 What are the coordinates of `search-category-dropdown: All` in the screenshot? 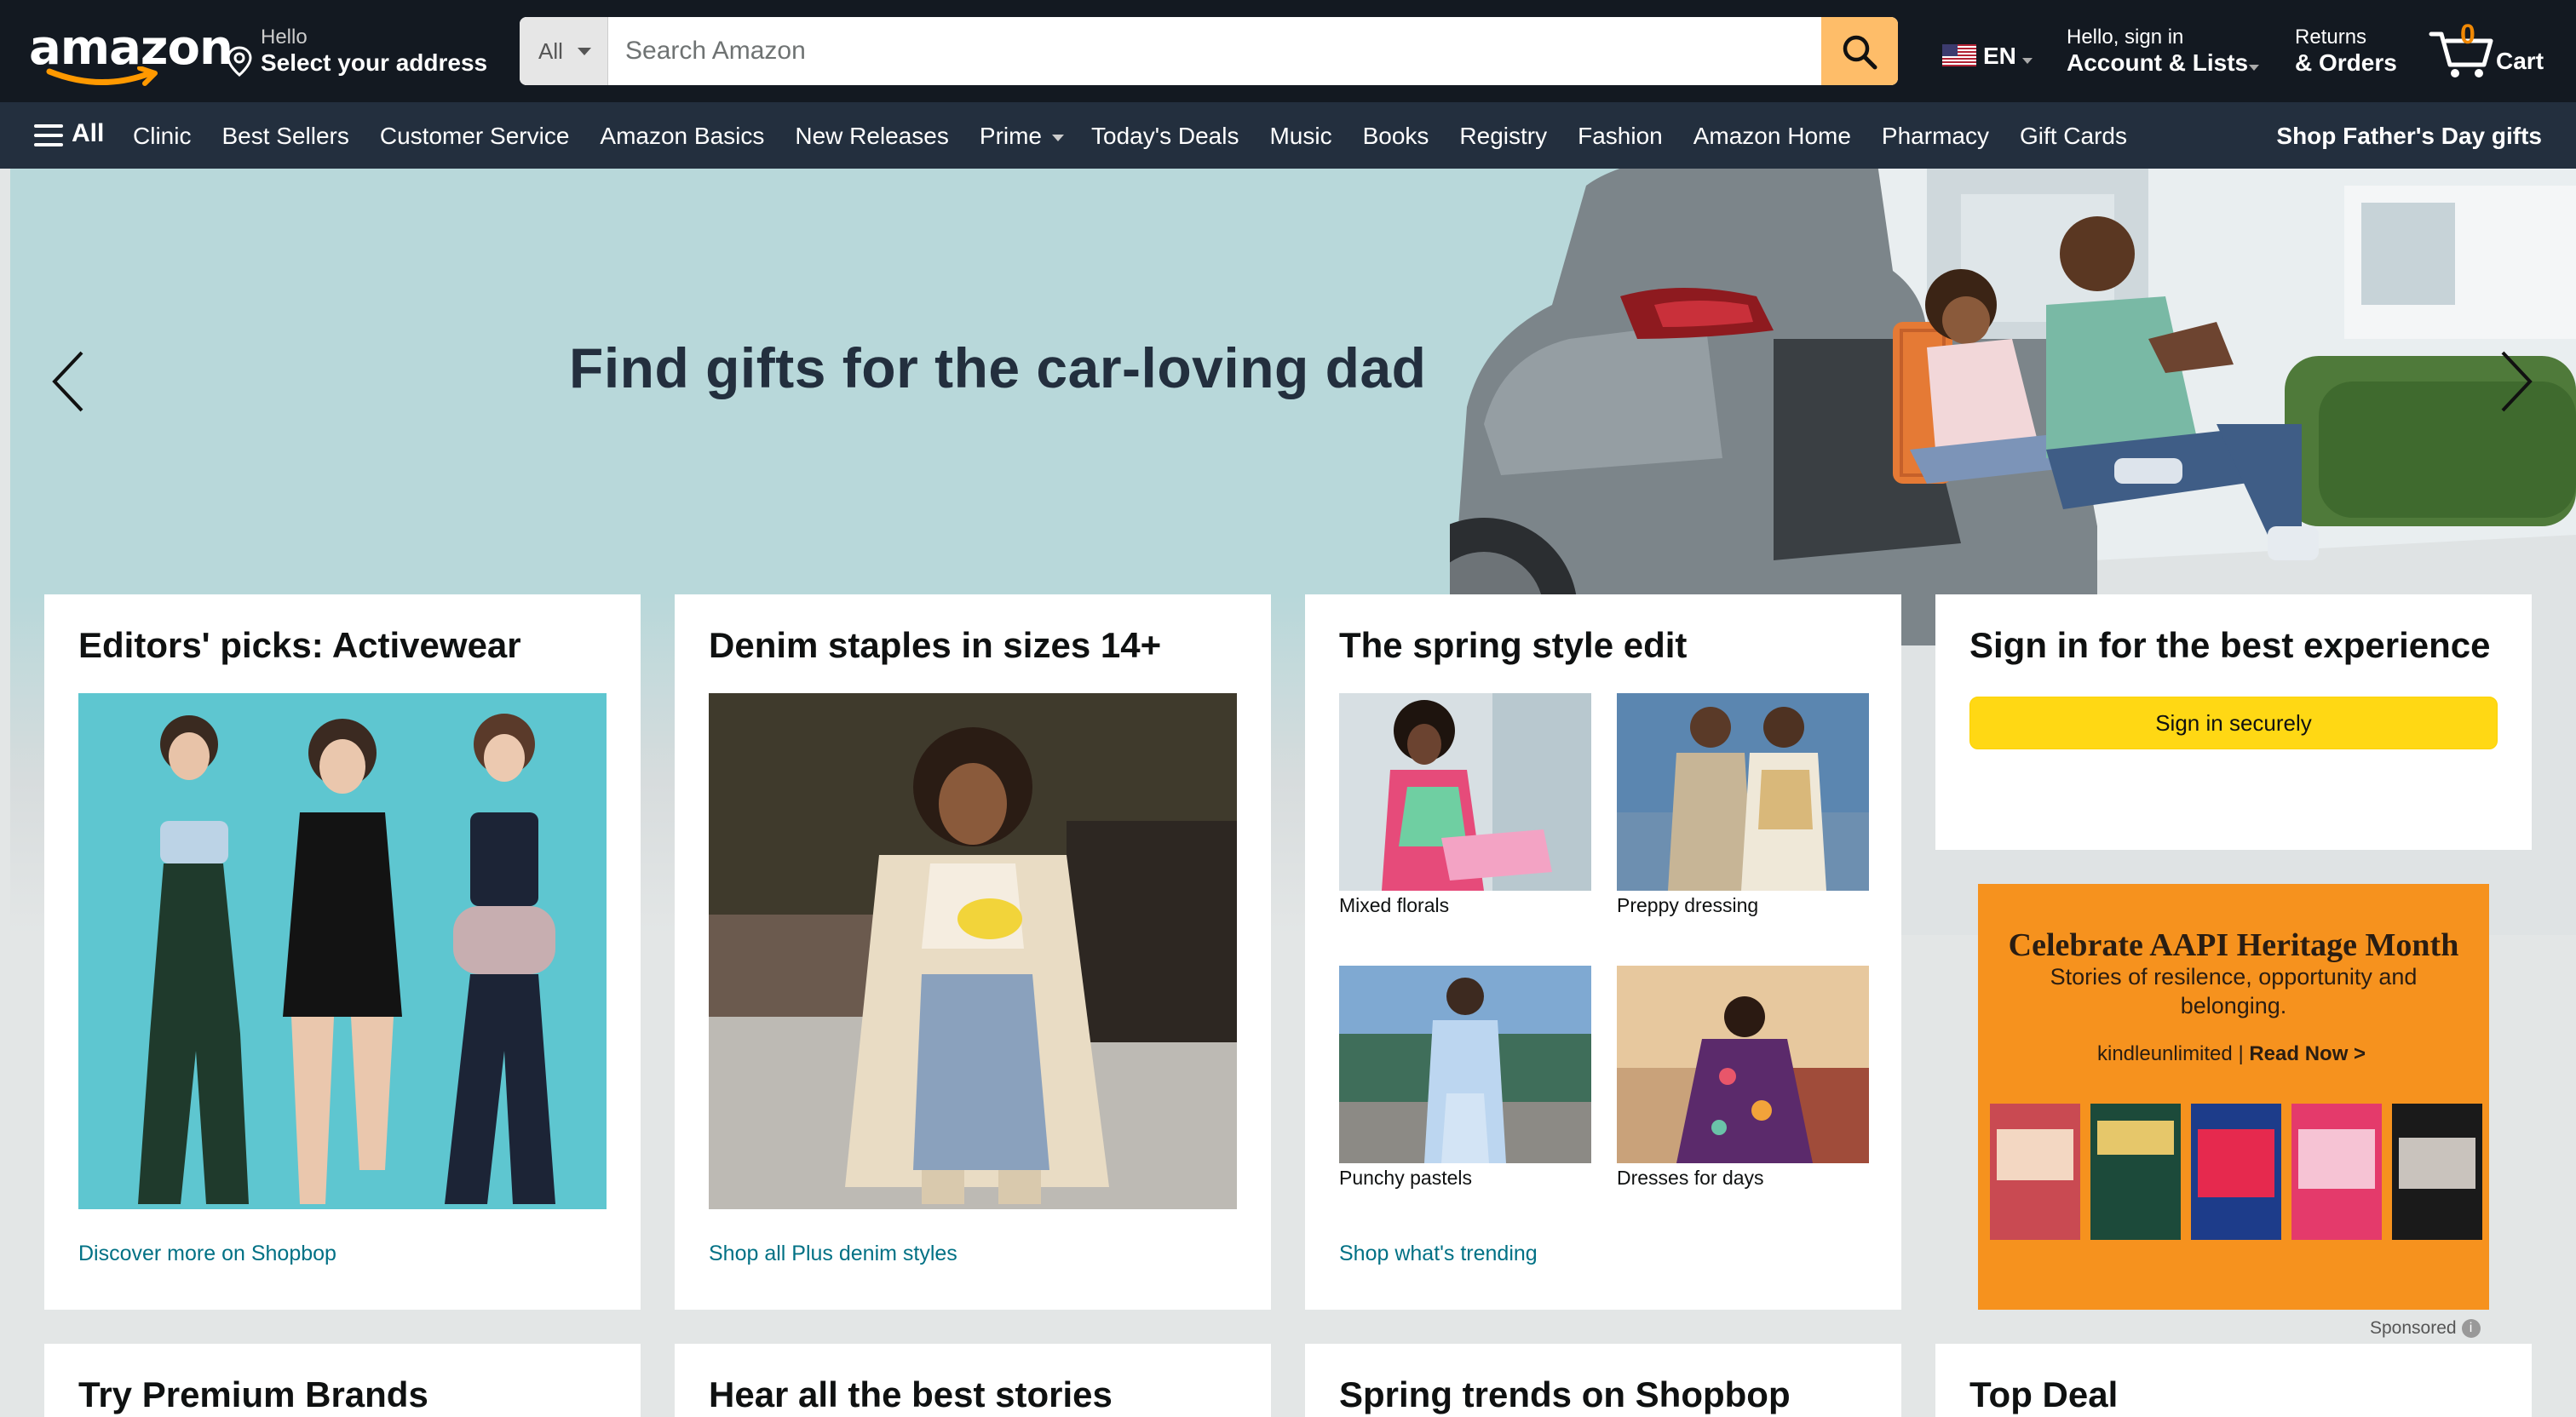 It's located at (564, 51).